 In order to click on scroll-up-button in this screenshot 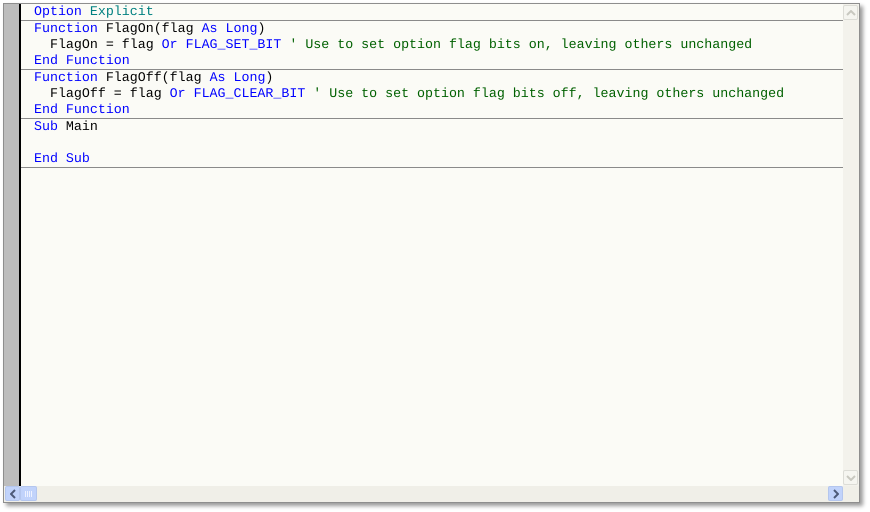, I will do `click(850, 12)`.